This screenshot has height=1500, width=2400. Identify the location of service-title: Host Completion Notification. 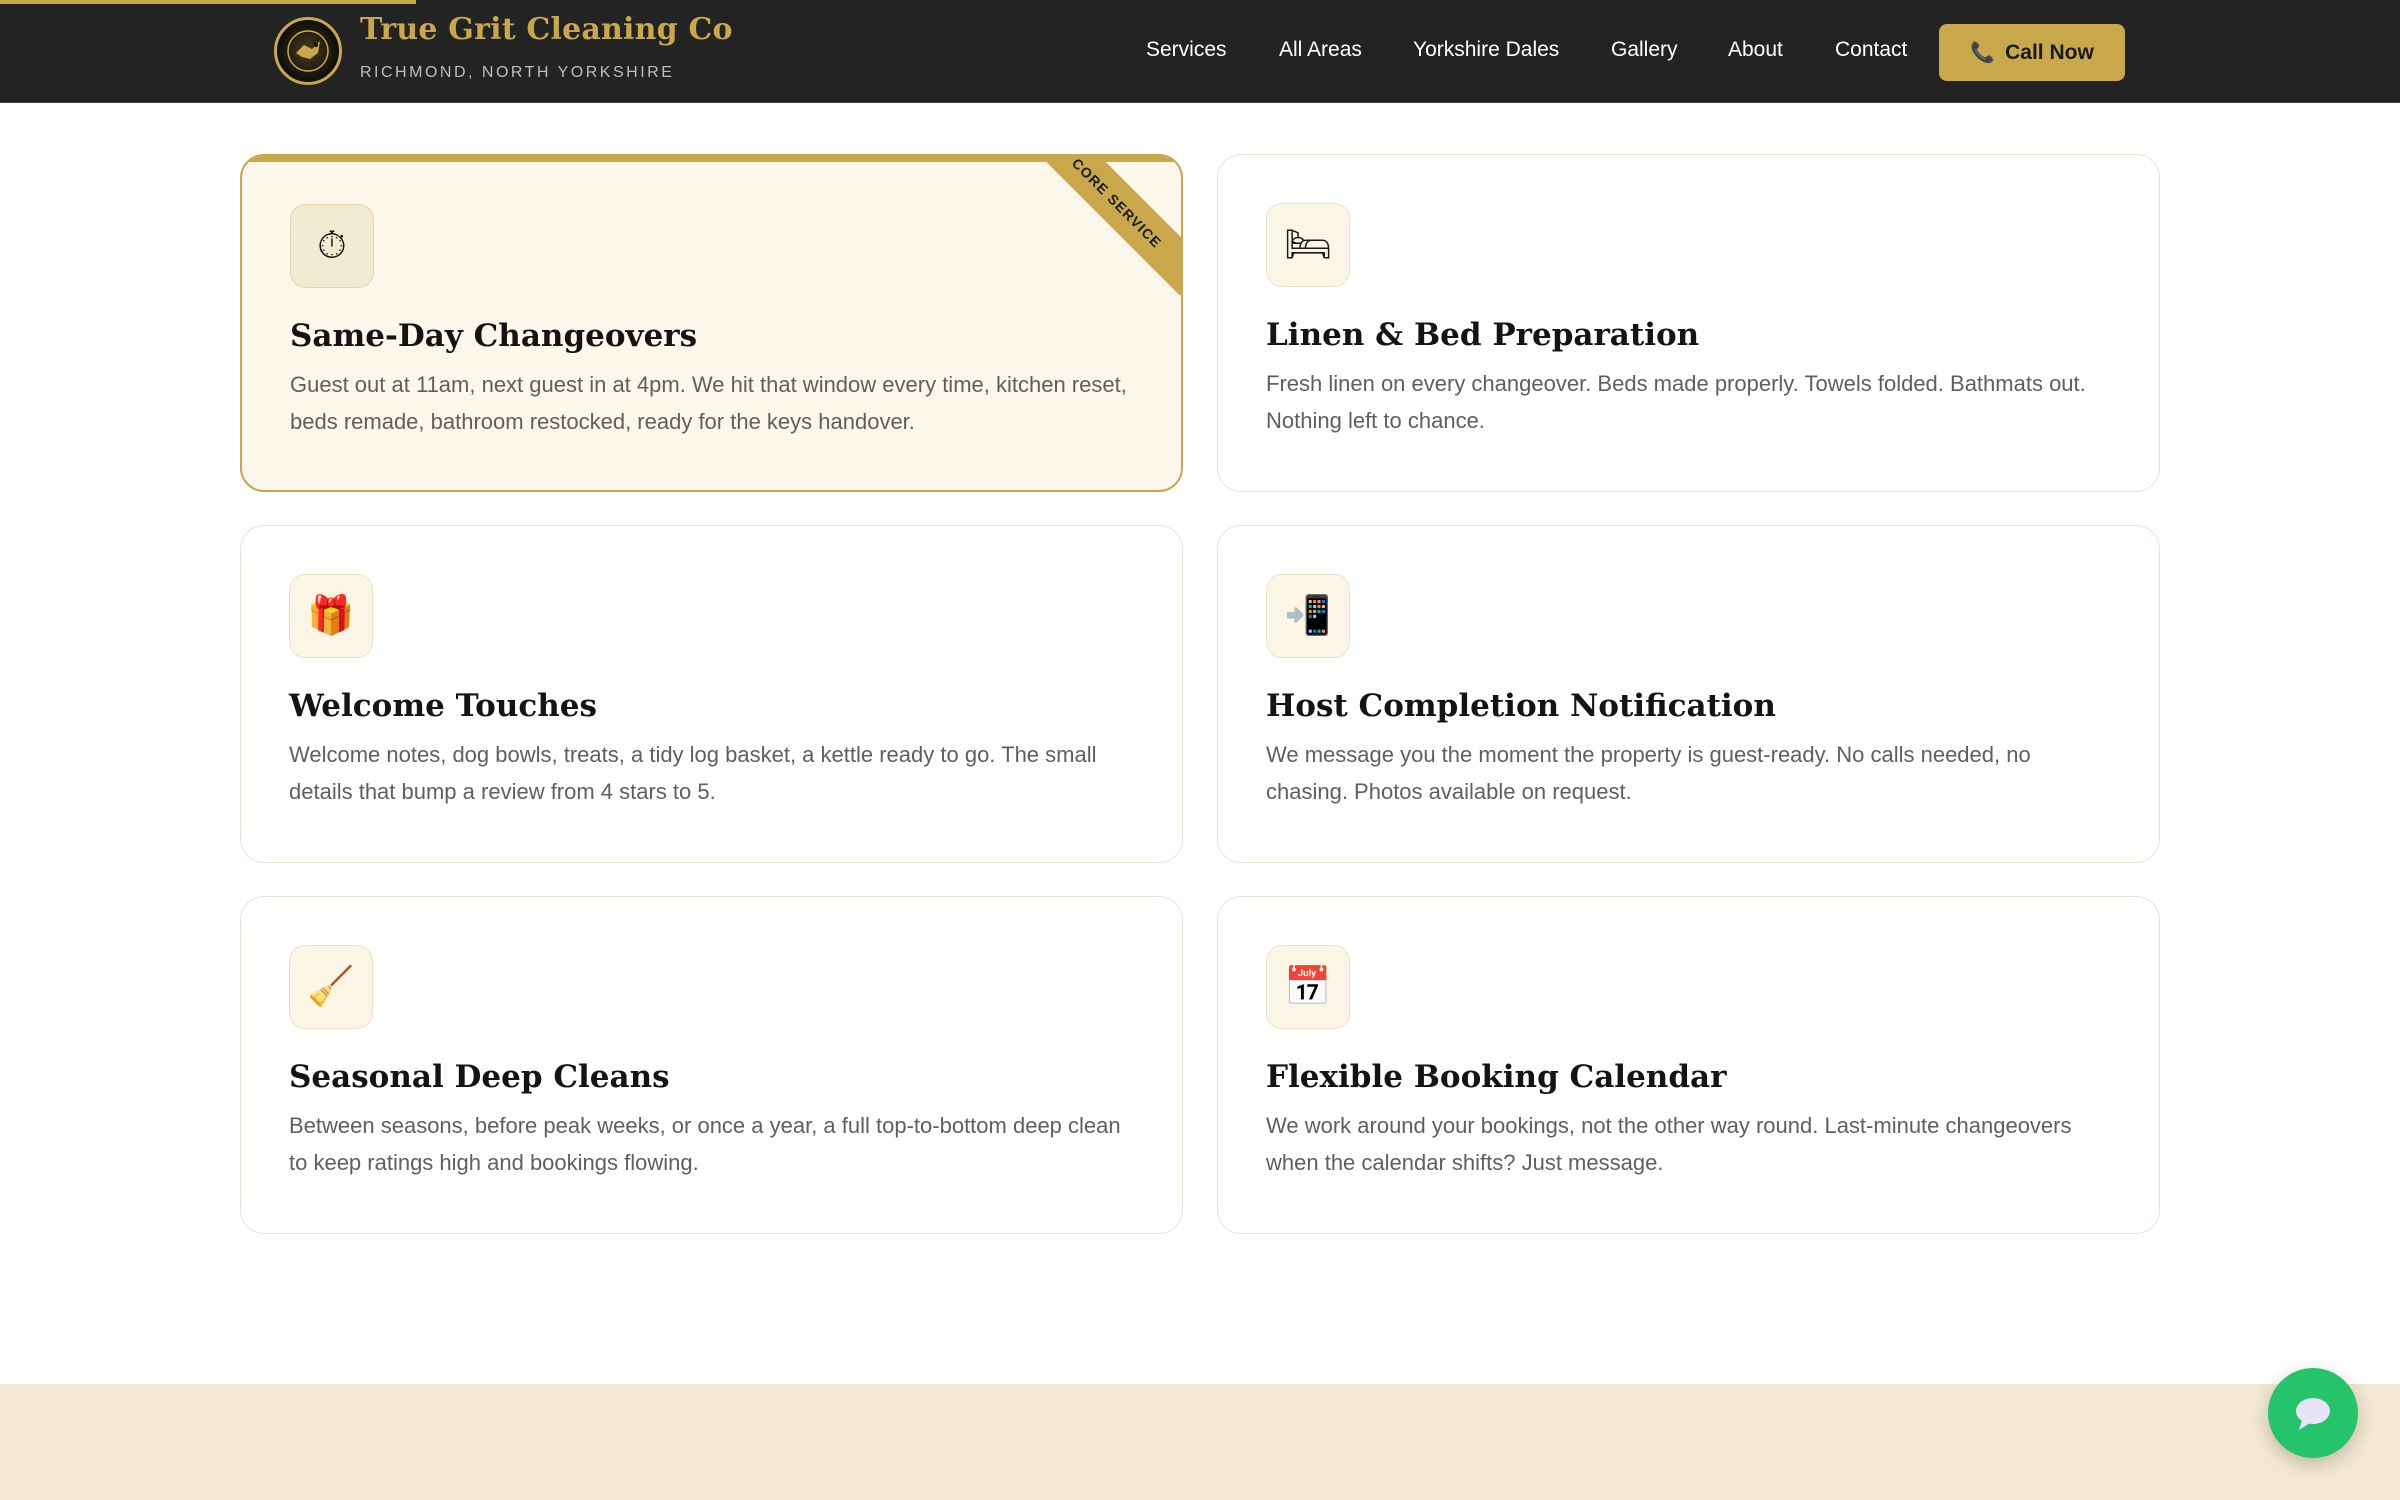
(1521, 706).